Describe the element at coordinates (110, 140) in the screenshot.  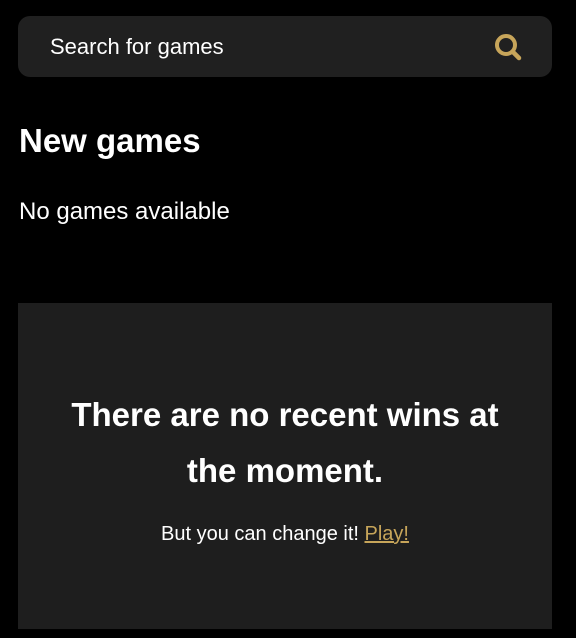
I see `new-games-title: New games` at that location.